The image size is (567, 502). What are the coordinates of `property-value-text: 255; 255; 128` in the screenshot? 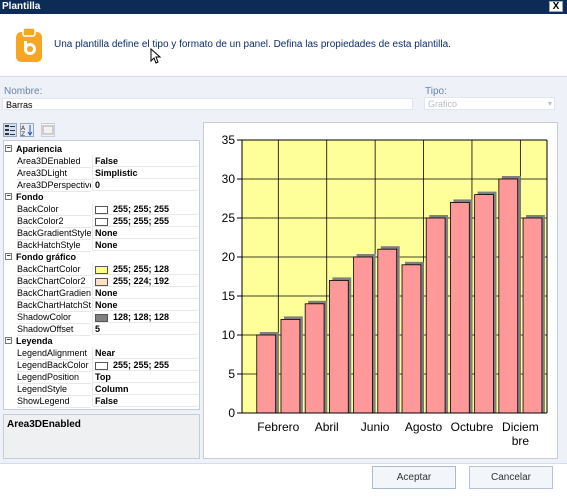 It's located at (141, 269).